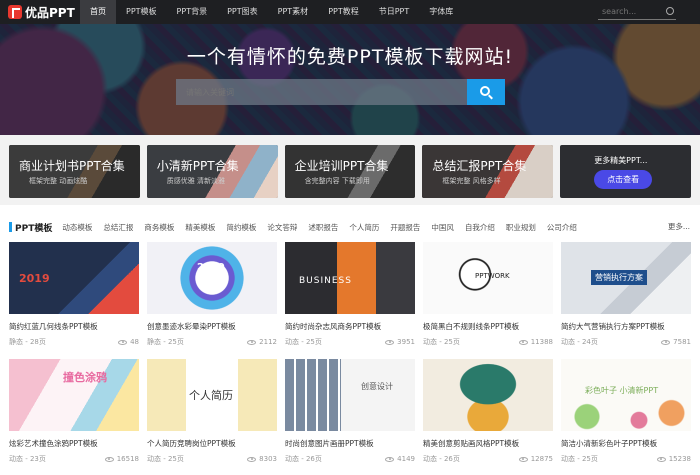 The height and width of the screenshot is (475, 700). Describe the element at coordinates (268, 459) in the screenshot. I see `view-count-value: 8303` at that location.